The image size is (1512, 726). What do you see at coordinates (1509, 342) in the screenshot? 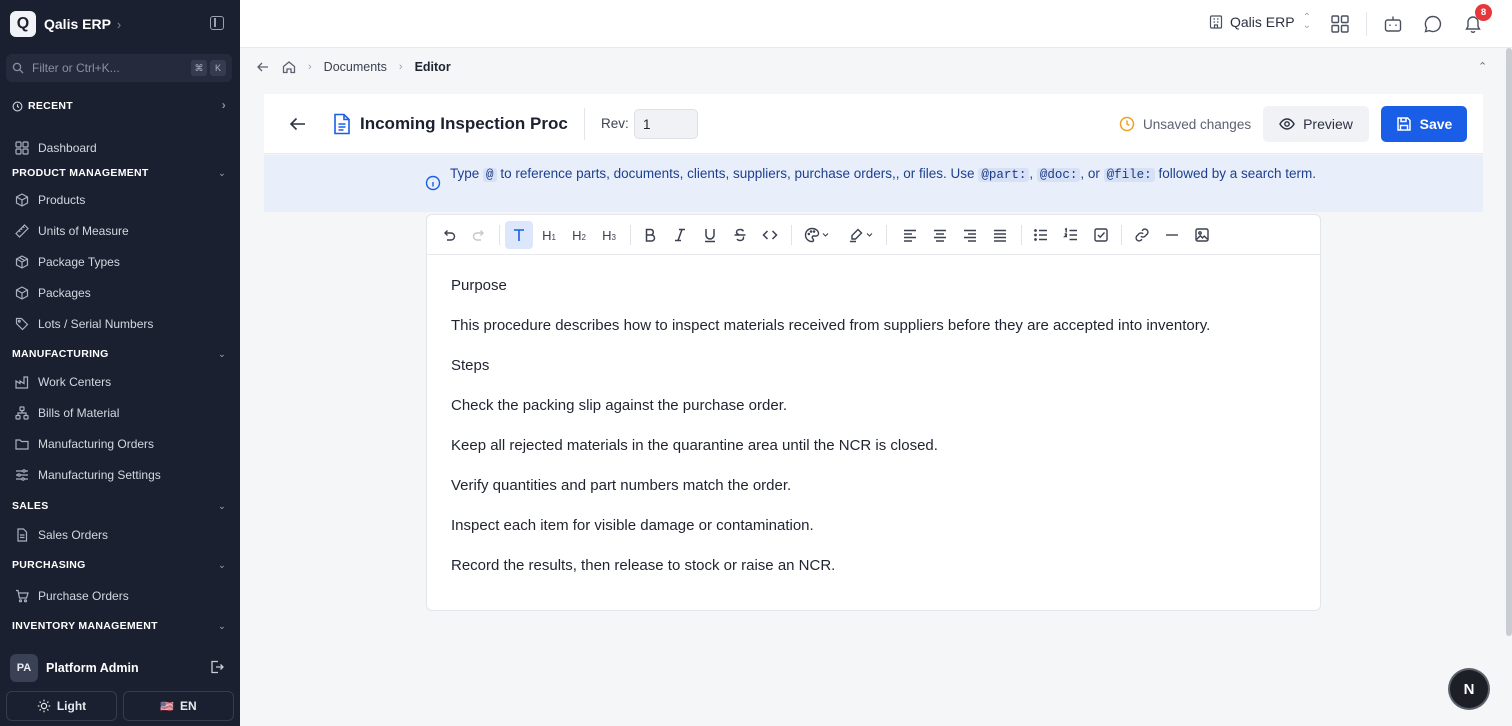
I see `page-scrollbar` at bounding box center [1509, 342].